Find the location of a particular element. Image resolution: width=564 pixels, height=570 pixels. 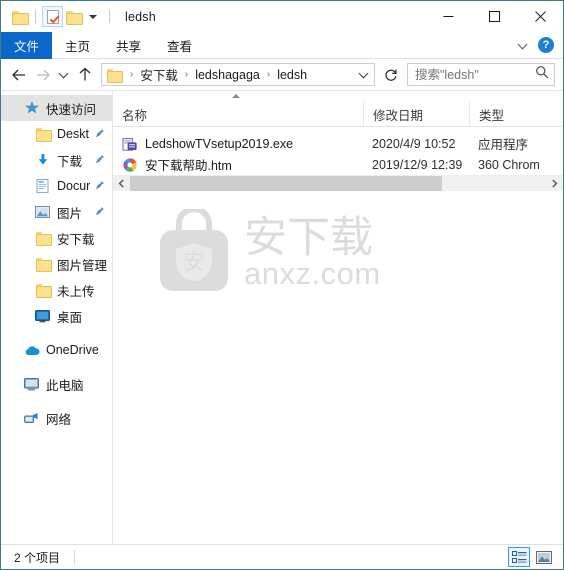

scrollbar-thumb is located at coordinates (286, 183).